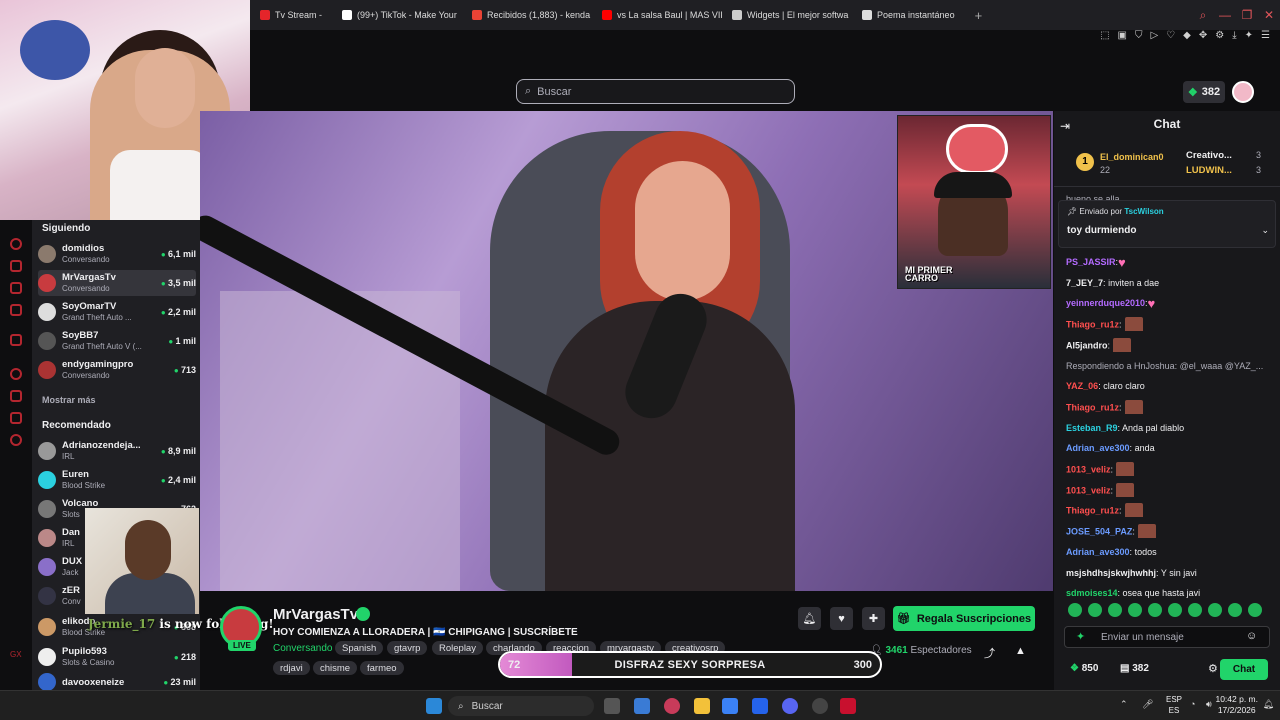 Image resolution: width=1280 pixels, height=720 pixels. What do you see at coordinates (1243, 92) in the screenshot?
I see `user-avatar` at bounding box center [1243, 92].